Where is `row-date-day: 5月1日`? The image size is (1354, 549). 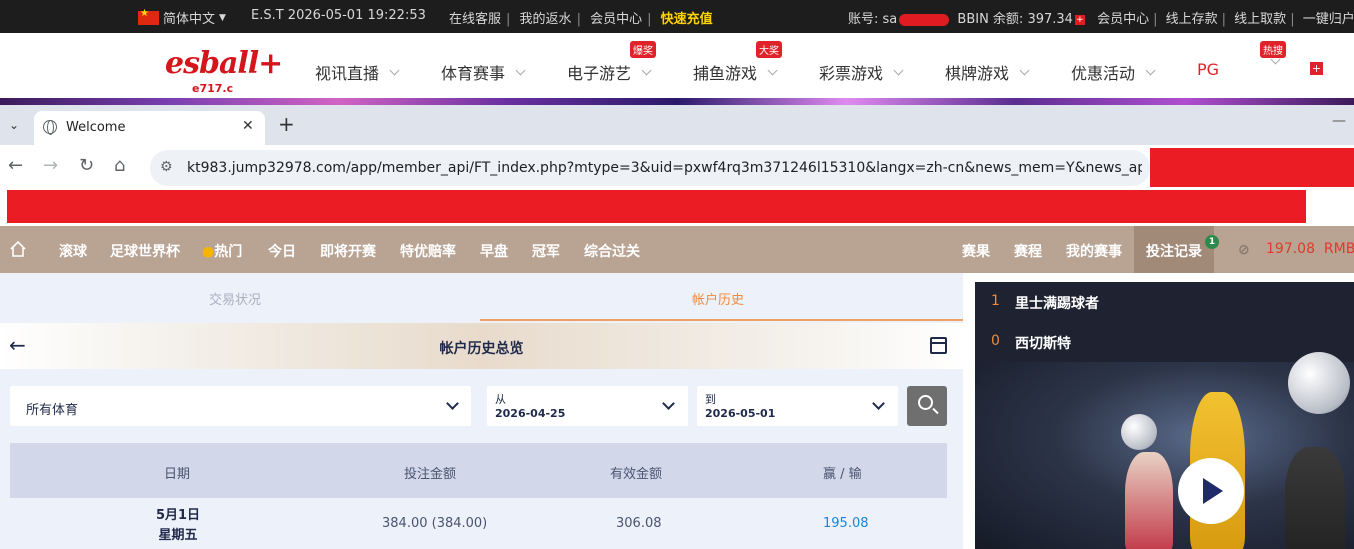 row-date-day: 5月1日 is located at coordinates (178, 515).